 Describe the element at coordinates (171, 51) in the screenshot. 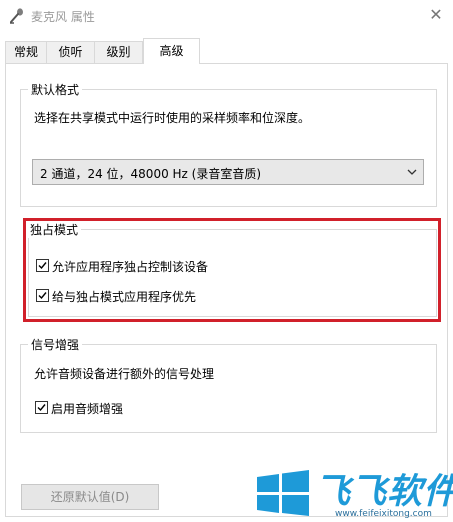

I see `tab-advanced: 高级` at that location.